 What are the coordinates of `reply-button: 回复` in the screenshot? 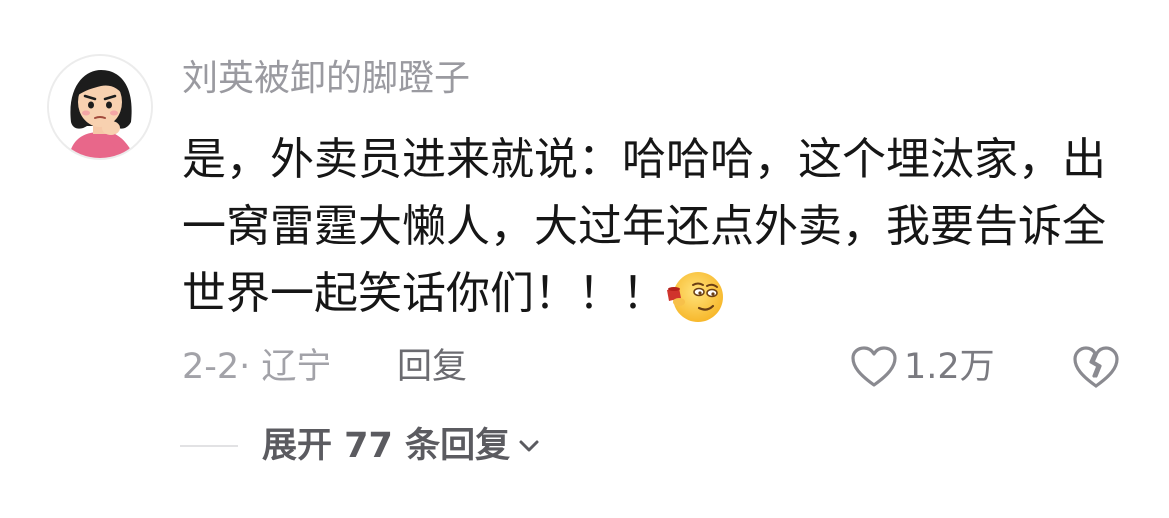 It's located at (432, 367).